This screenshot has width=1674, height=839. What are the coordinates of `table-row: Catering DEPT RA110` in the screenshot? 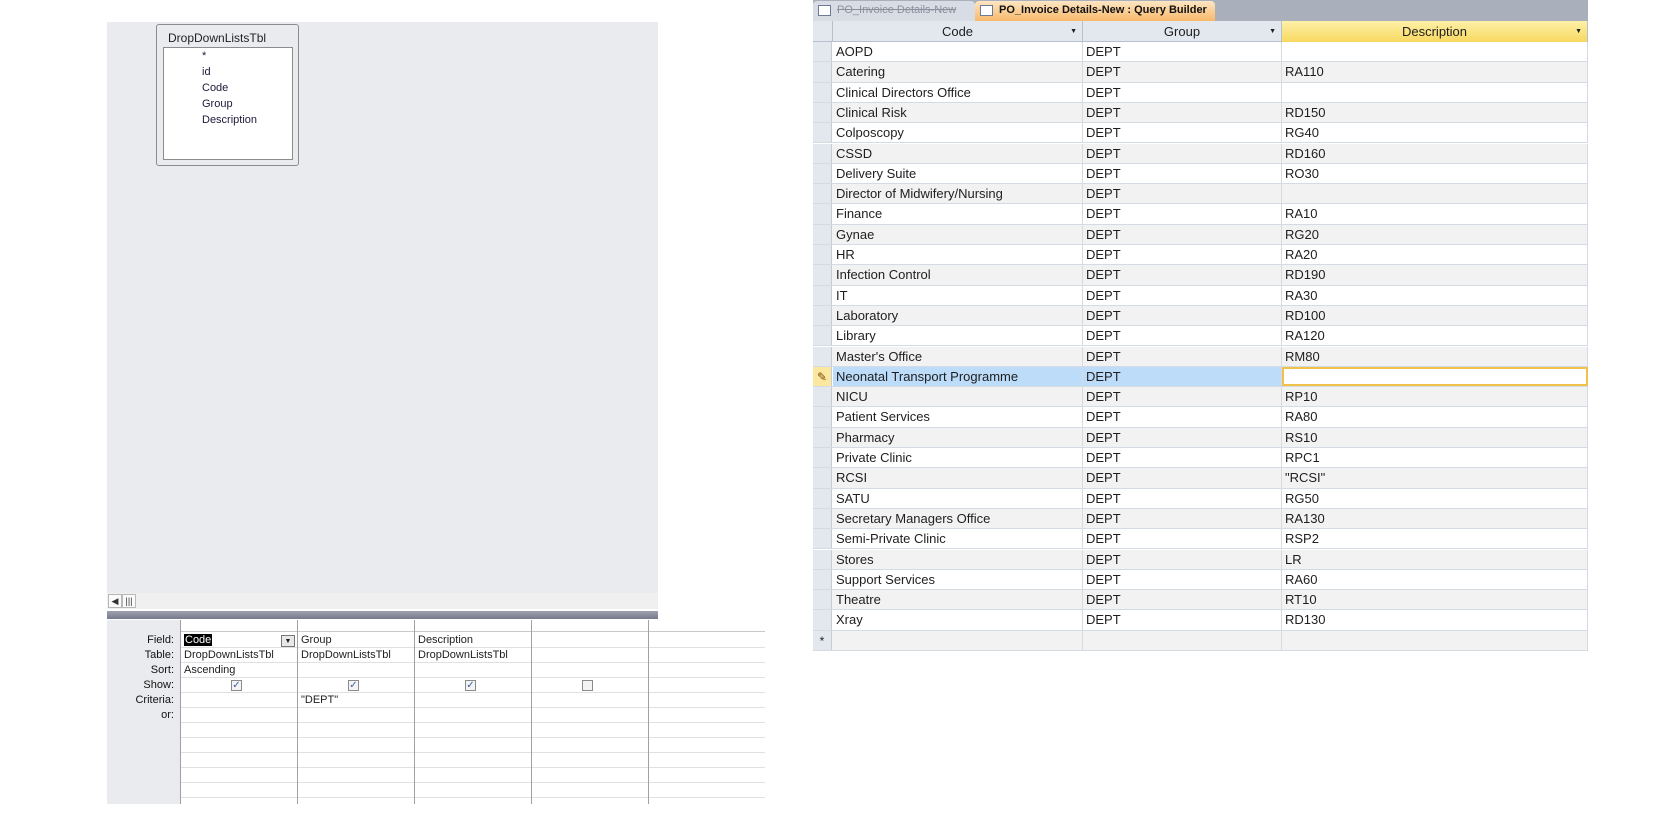 It's located at (1200, 72).